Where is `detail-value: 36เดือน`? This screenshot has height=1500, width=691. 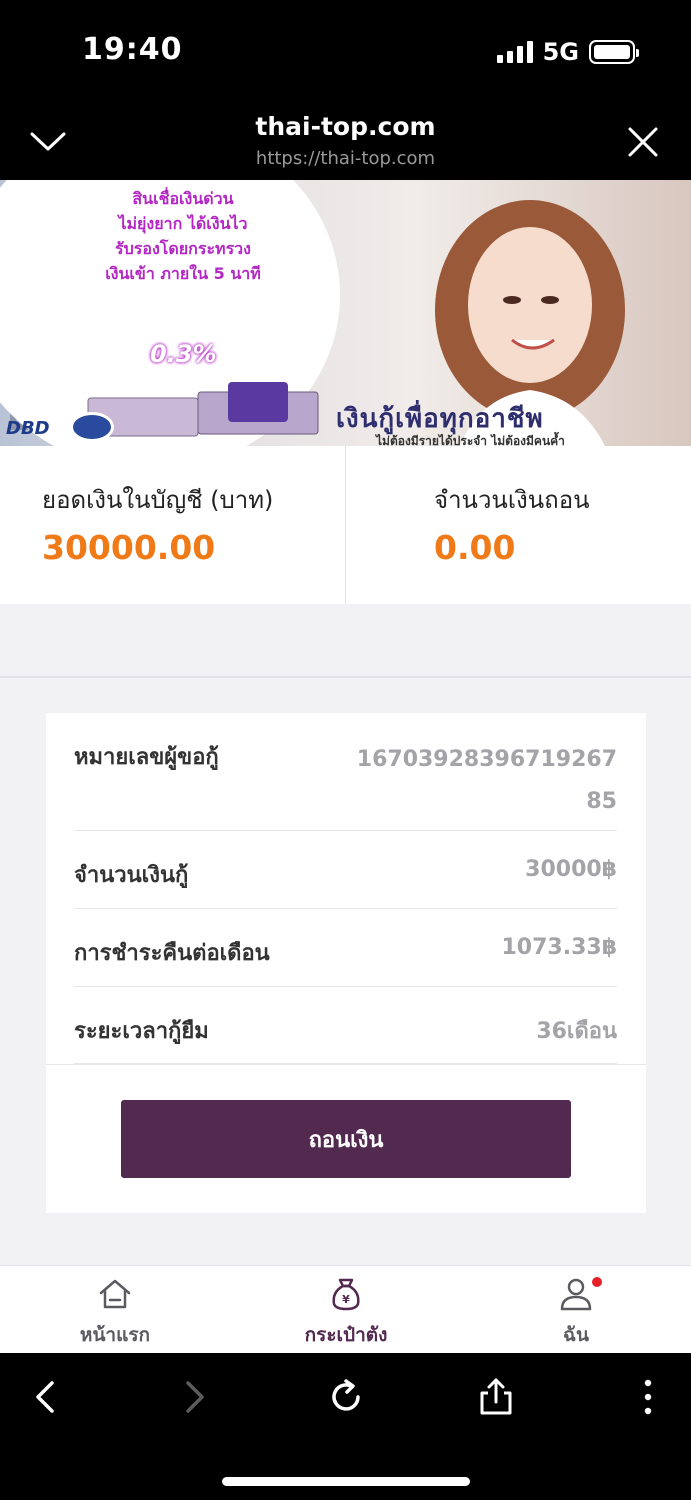
detail-value: 36เดือน is located at coordinates (576, 1031).